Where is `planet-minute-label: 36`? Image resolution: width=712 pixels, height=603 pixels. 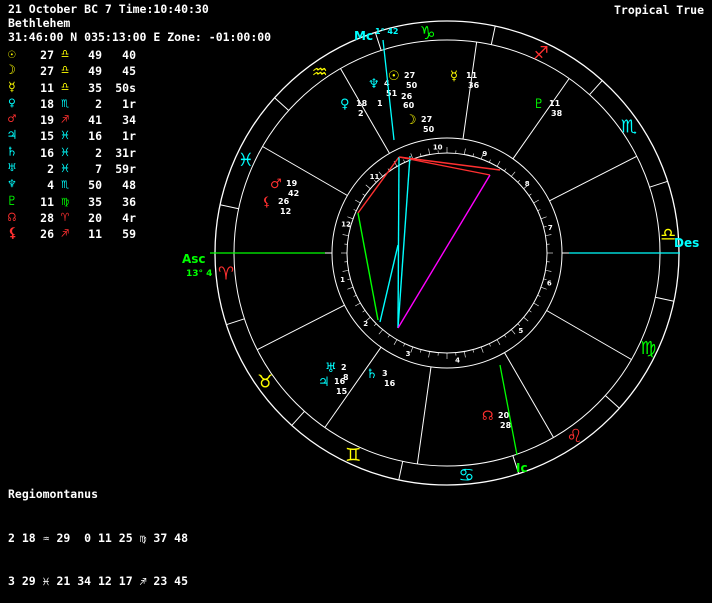
planet-minute-label: 36 is located at coordinates (474, 85).